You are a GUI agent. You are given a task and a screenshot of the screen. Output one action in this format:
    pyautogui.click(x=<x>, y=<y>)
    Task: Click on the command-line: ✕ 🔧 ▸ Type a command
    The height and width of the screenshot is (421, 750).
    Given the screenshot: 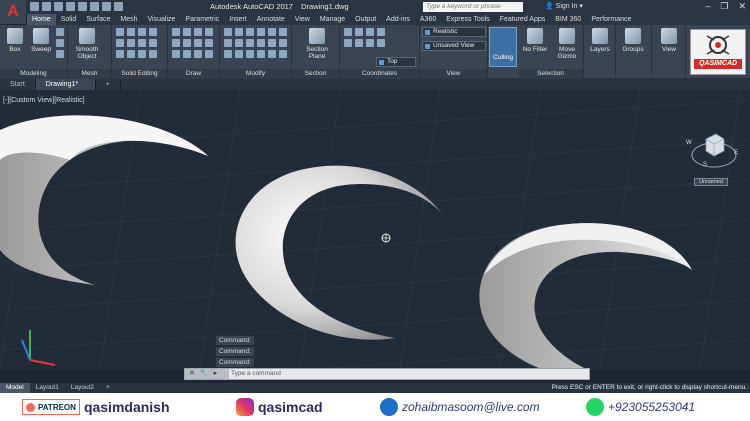 What is the action you would take?
    pyautogui.click(x=387, y=374)
    